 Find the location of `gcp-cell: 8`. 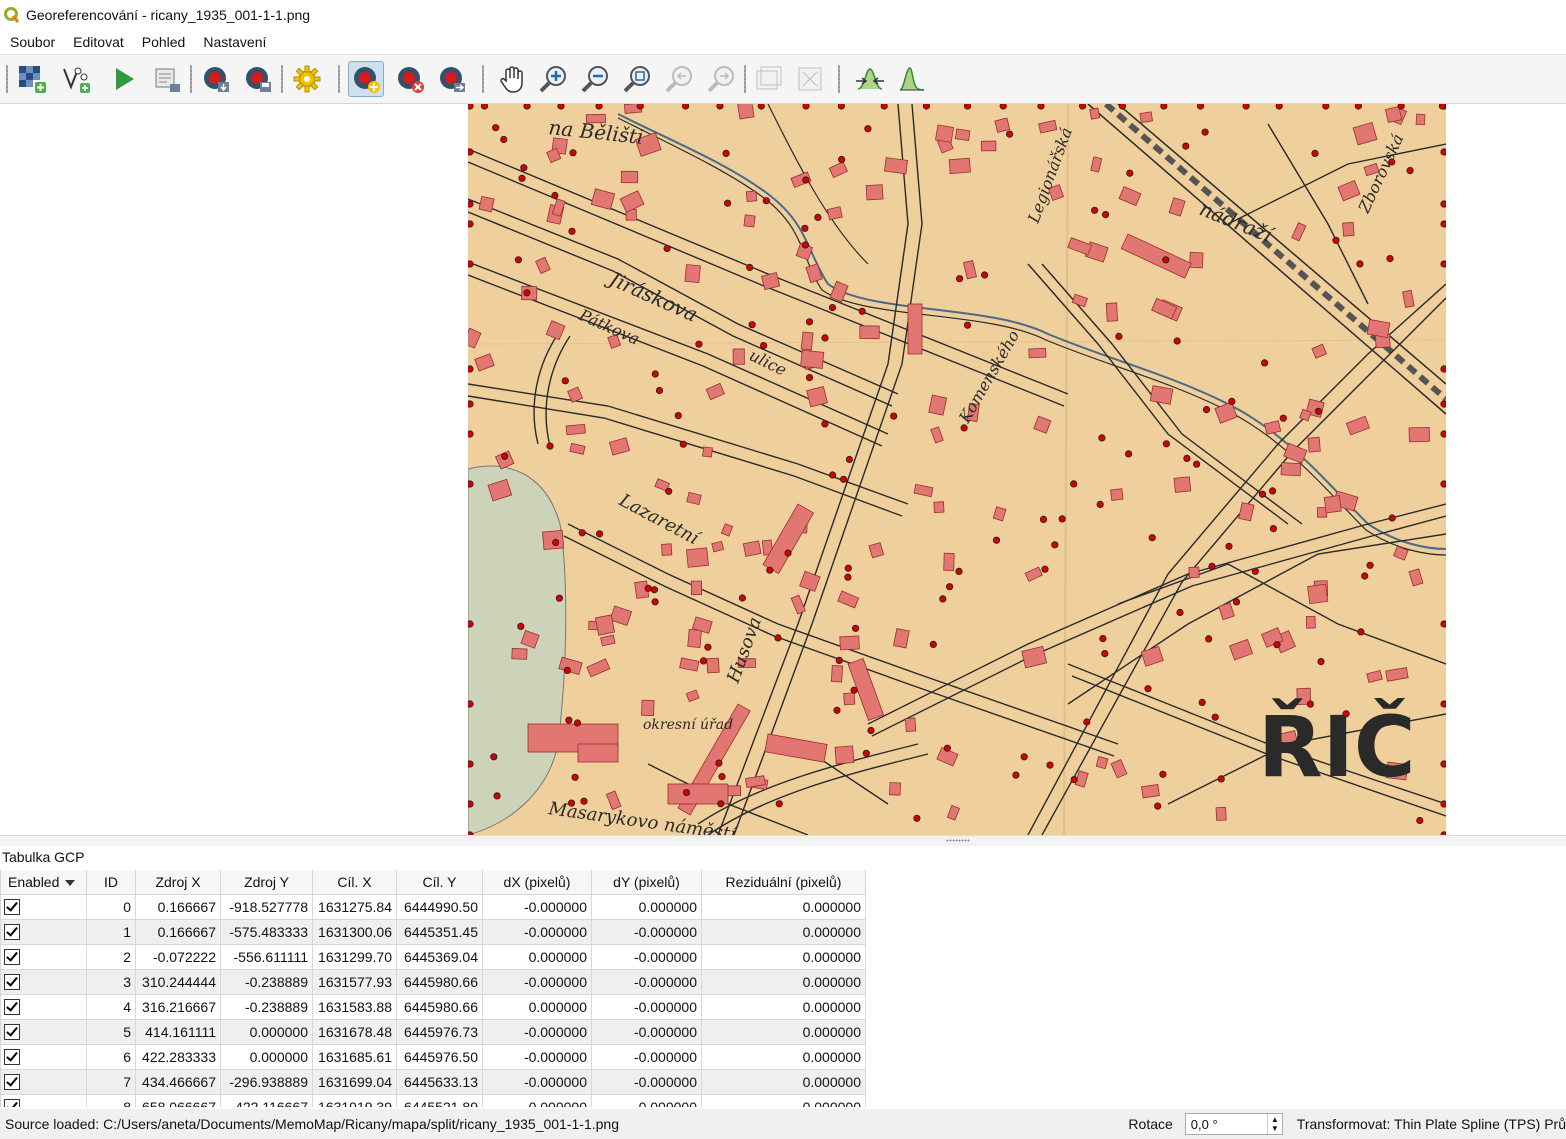

gcp-cell: 8 is located at coordinates (111, 1100).